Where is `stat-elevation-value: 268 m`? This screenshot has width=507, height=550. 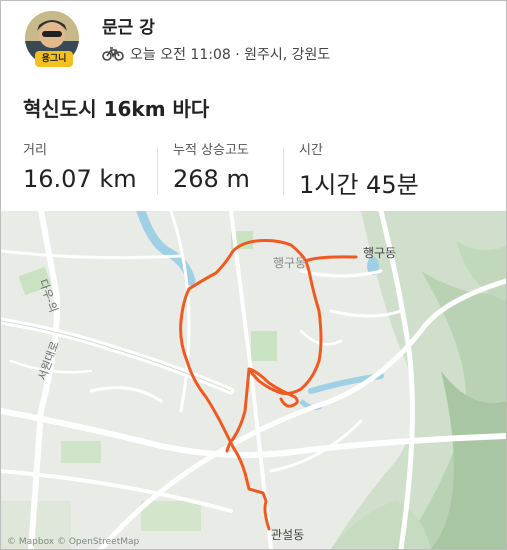 stat-elevation-value: 268 m is located at coordinates (211, 179).